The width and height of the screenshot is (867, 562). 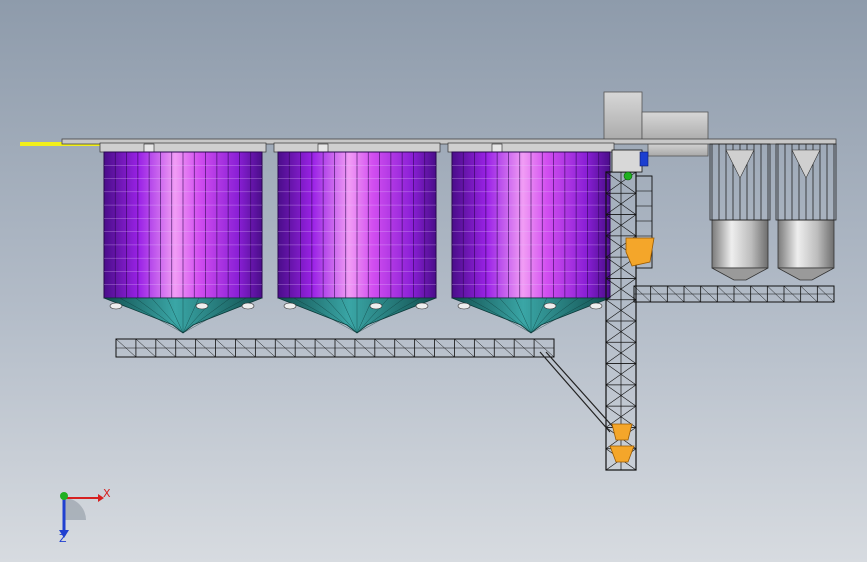 I want to click on inclined-spout, so click(x=575, y=392).